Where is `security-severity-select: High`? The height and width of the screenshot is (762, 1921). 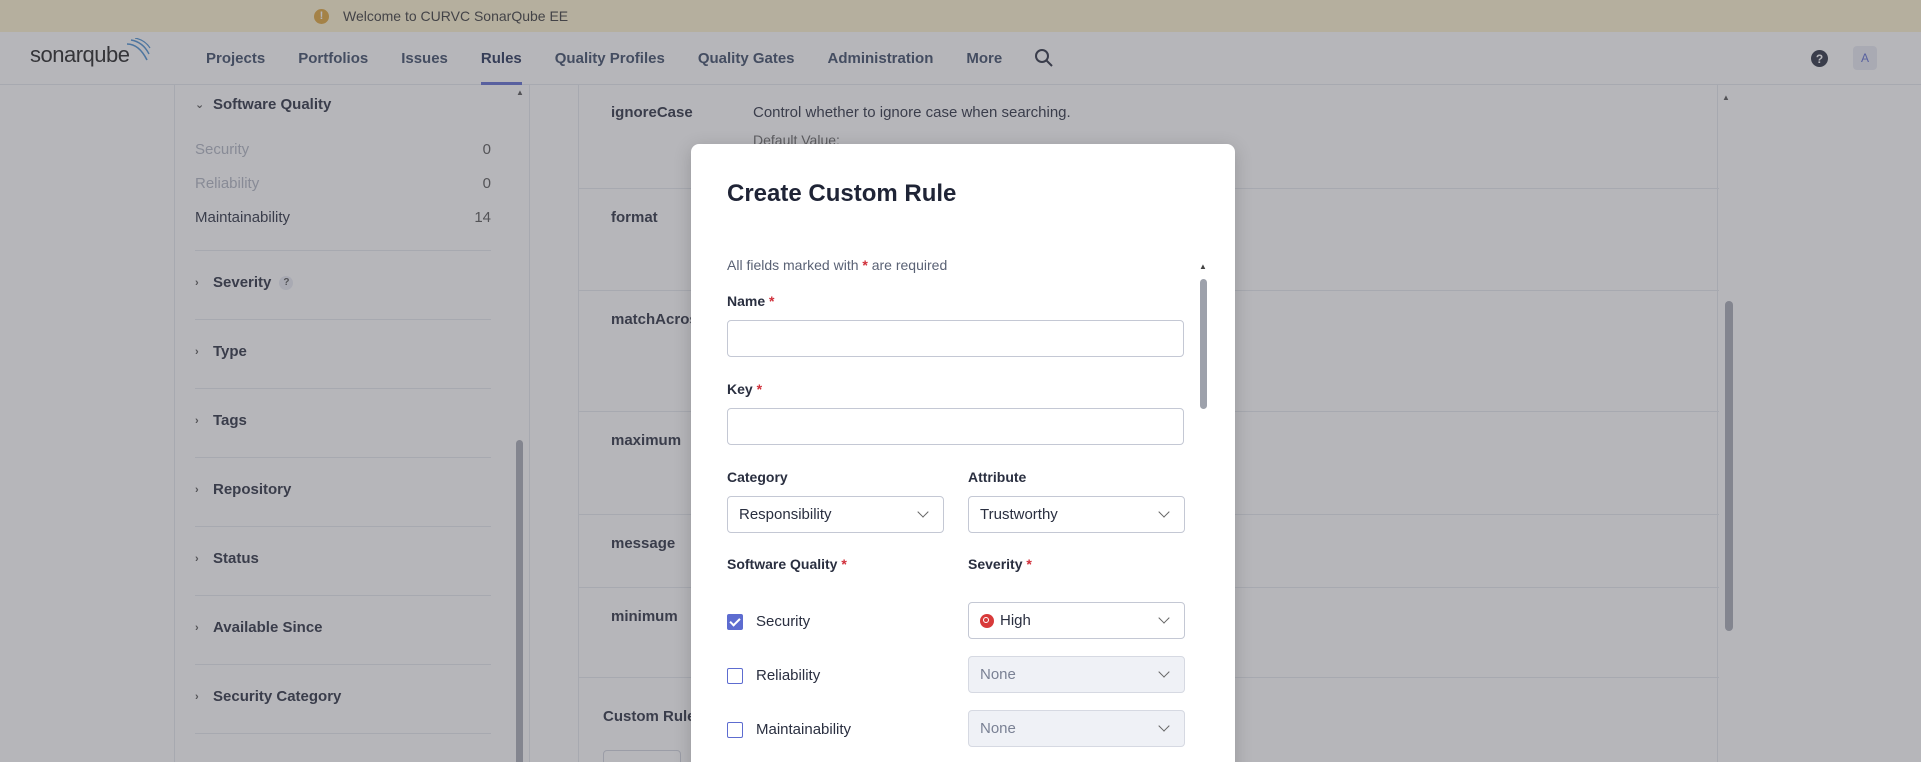 security-severity-select: High is located at coordinates (1076, 620).